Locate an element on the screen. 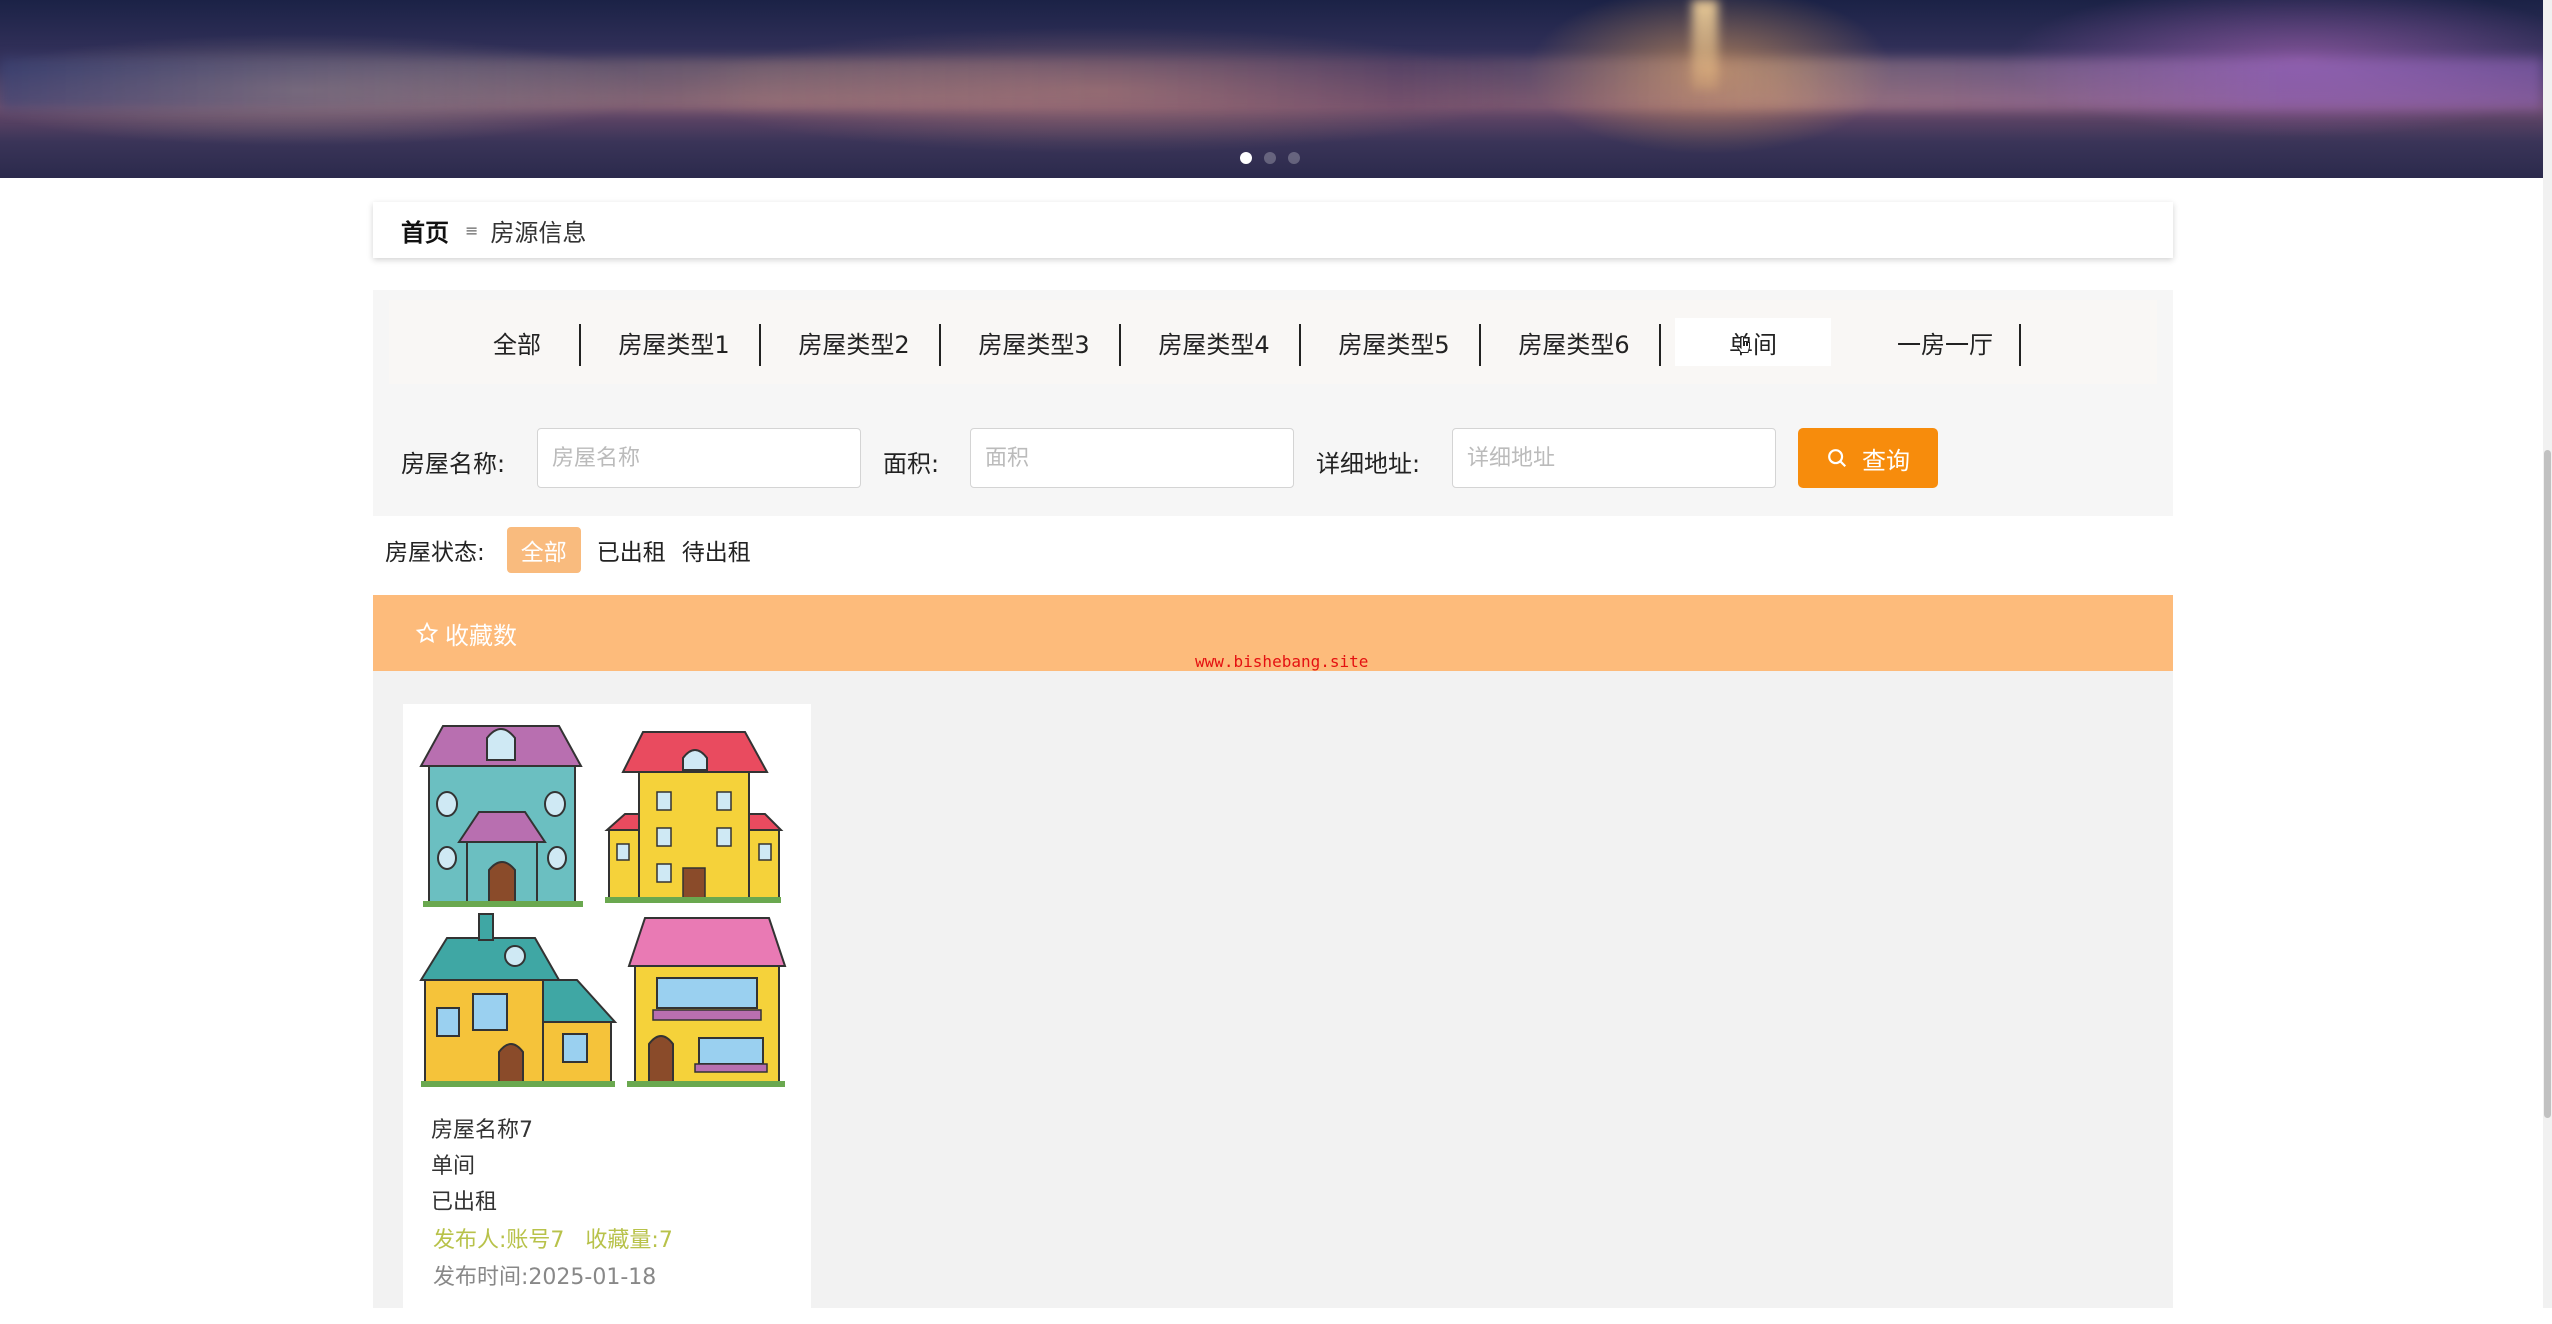 This screenshot has width=2552, height=1324. house-image is located at coordinates (603, 906).